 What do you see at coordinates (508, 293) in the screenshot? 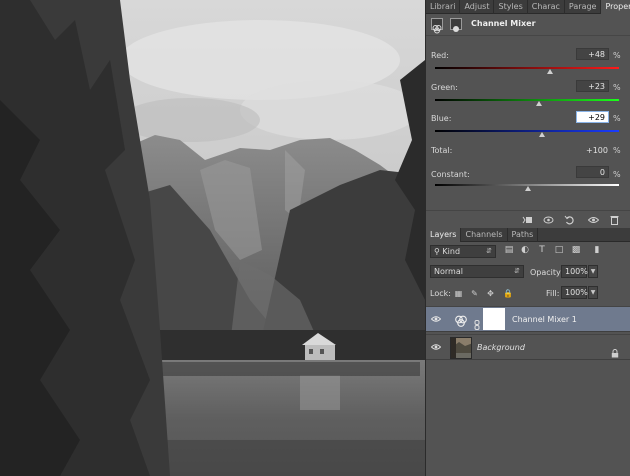
I see `lock-all-icon: 🔒` at bounding box center [508, 293].